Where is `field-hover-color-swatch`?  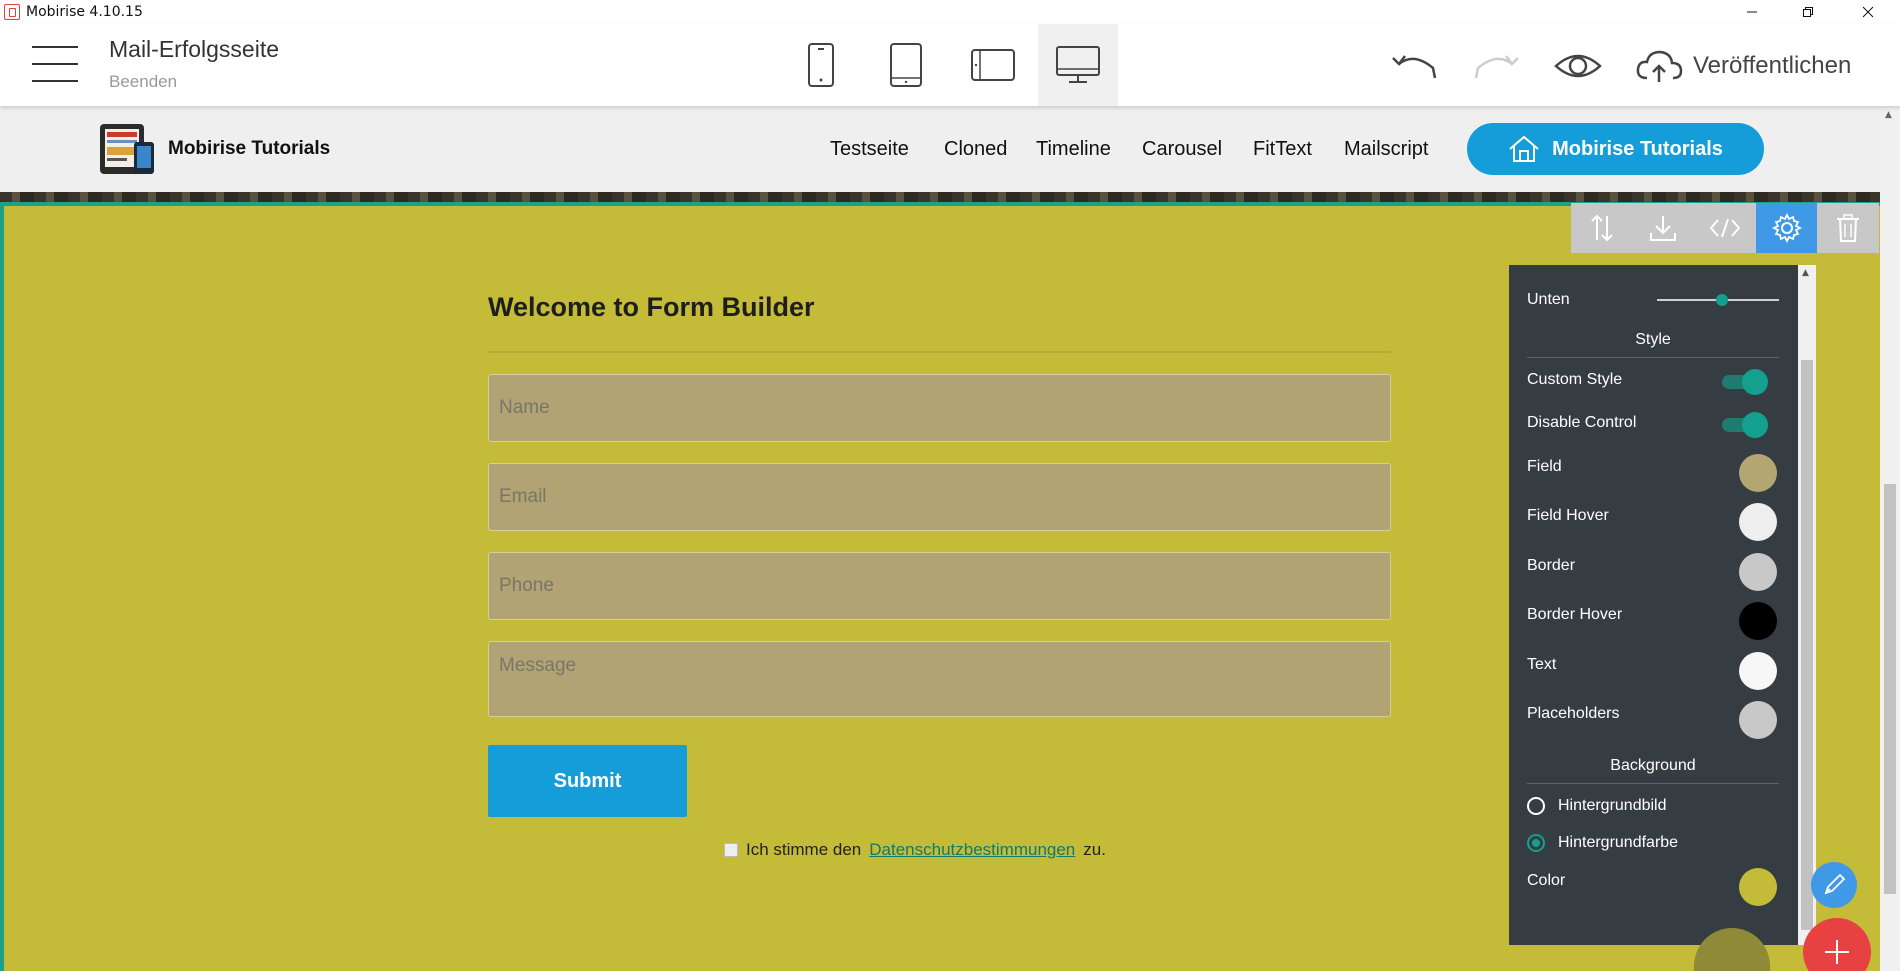
field-hover-color-swatch is located at coordinates (1758, 522).